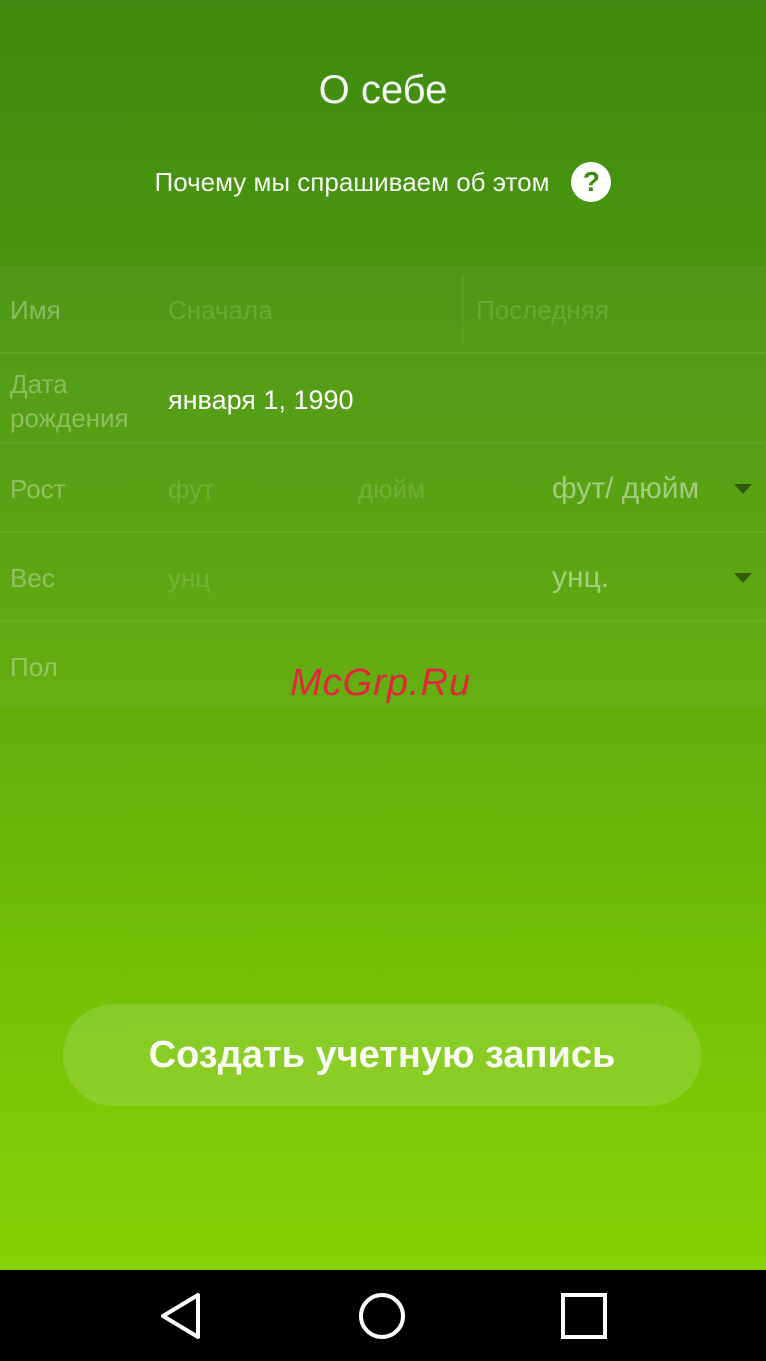 Image resolution: width=766 pixels, height=1361 pixels. Describe the element at coordinates (391, 489) in the screenshot. I see `height-inches-input: дюйм` at that location.